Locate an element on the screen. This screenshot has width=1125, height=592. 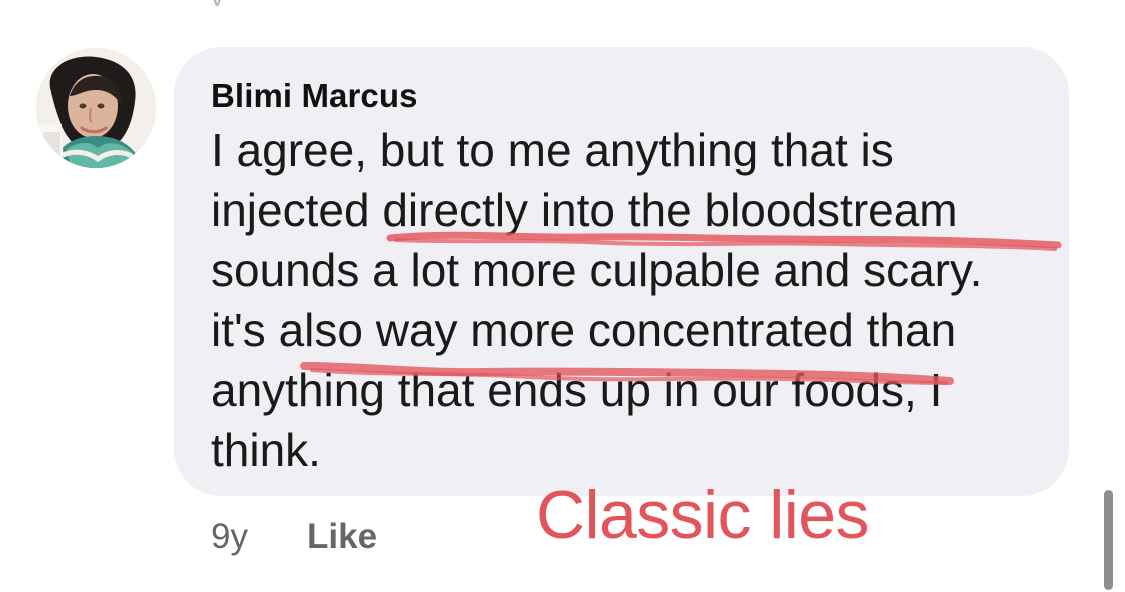
comment-line: it's also way more concentrated than is located at coordinates (584, 330).